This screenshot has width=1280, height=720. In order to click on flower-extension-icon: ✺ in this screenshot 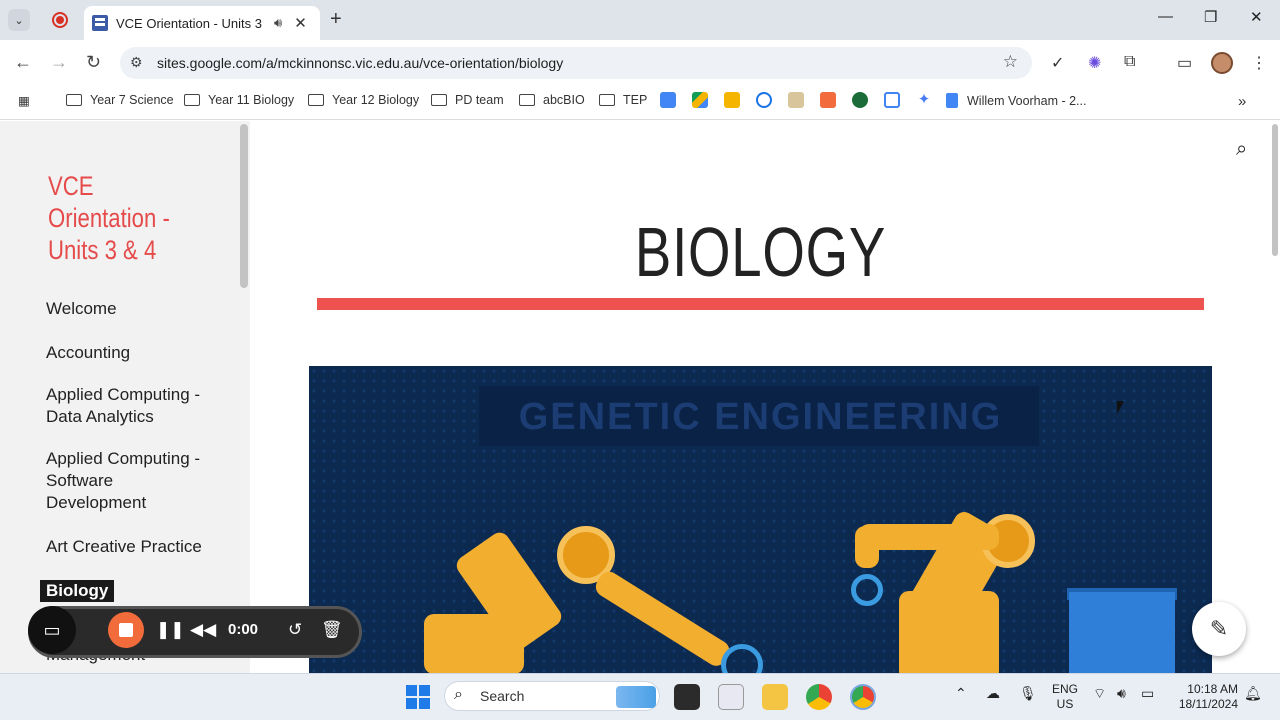, I will do `click(1094, 63)`.